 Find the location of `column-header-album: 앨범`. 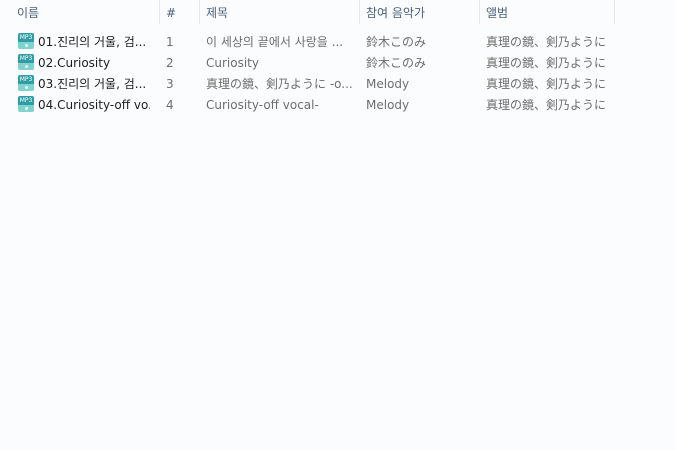

column-header-album: 앨범 is located at coordinates (547, 12).